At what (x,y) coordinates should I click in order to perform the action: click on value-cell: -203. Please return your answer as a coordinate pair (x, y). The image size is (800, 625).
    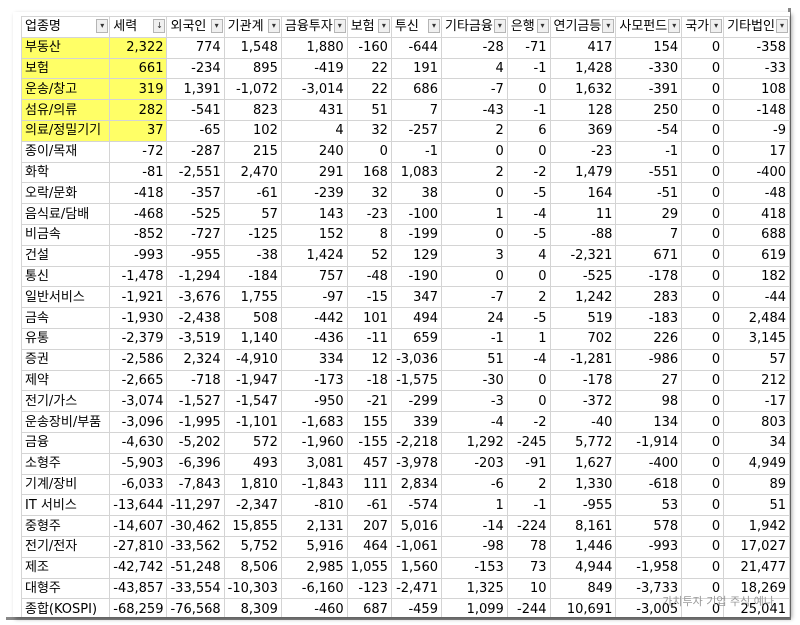
    Looking at the image, I should click on (474, 463).